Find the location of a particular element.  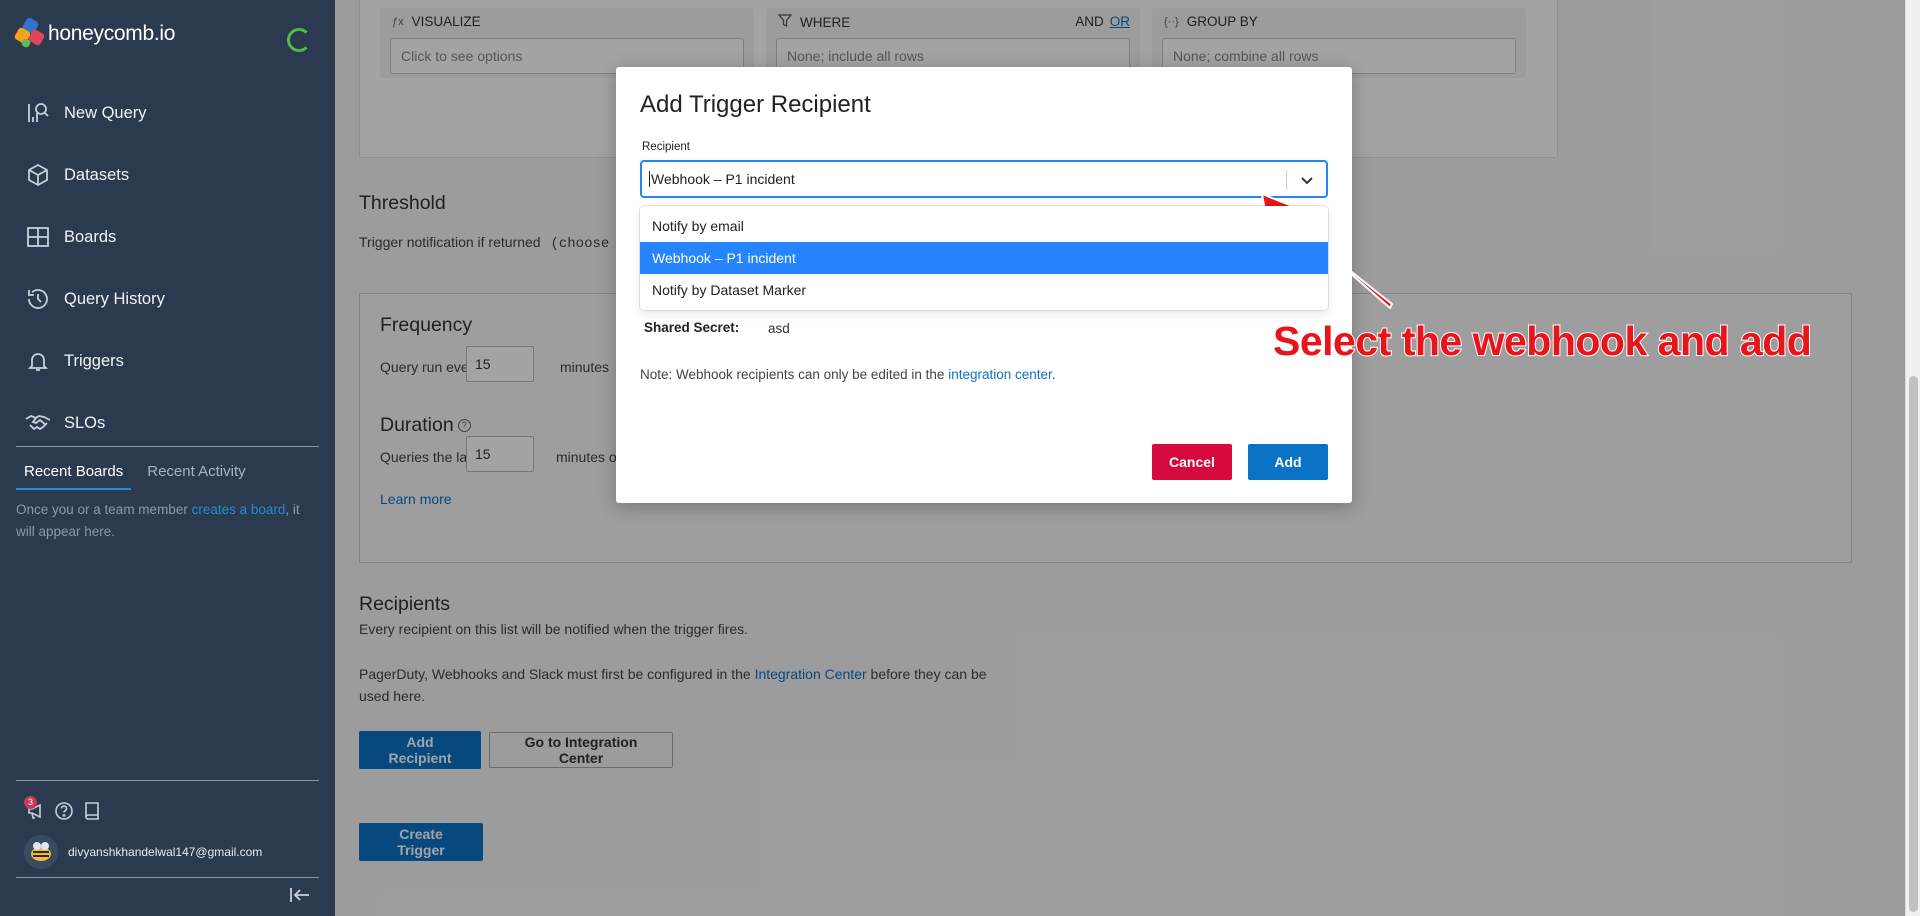

tab-recent-boards: Recent Boards is located at coordinates (74, 474).